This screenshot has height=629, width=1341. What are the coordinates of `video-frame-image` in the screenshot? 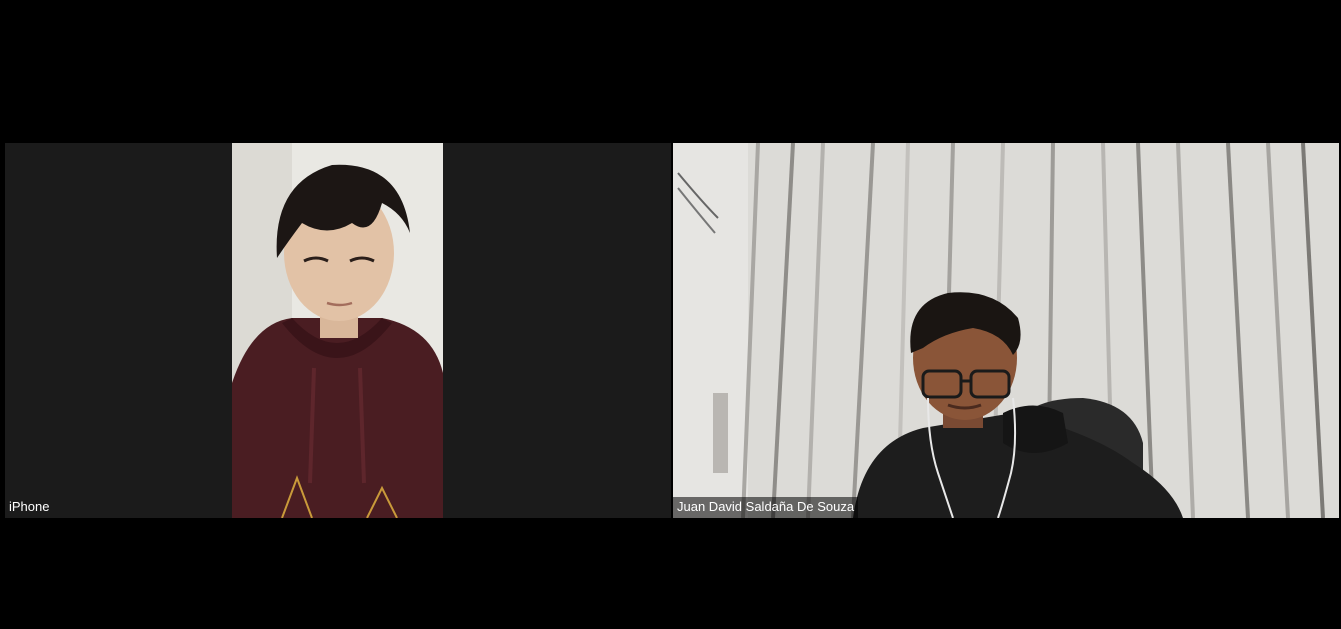 It's located at (337, 330).